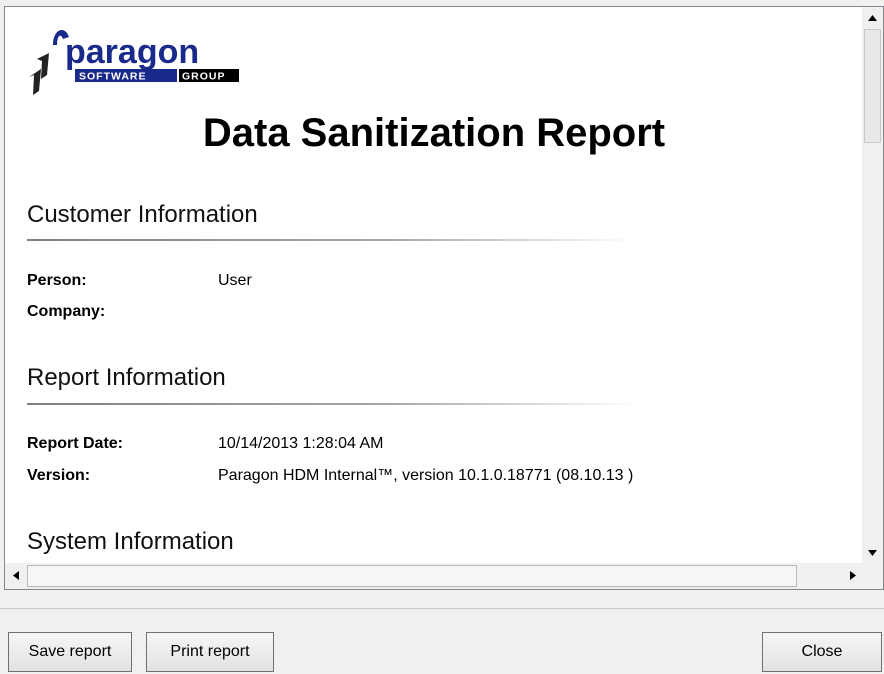  What do you see at coordinates (822, 652) in the screenshot?
I see `close-button: Close` at bounding box center [822, 652].